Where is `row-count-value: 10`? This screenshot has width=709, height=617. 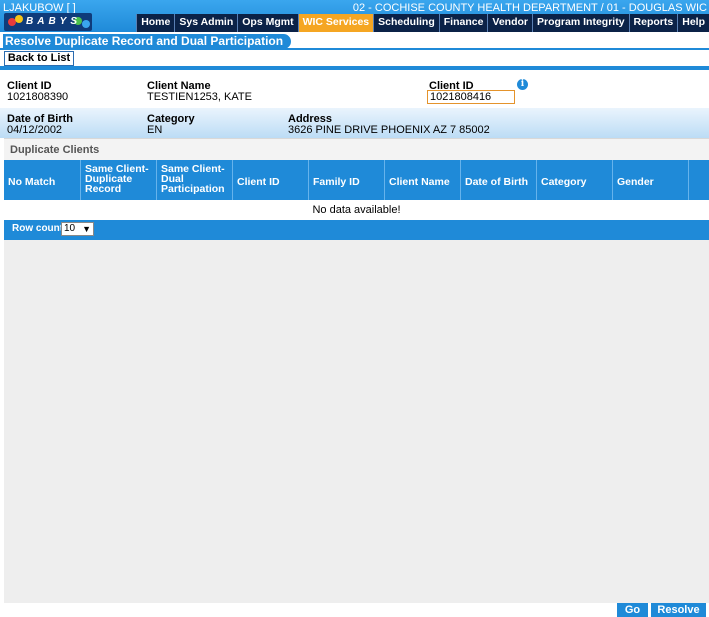 row-count-value: 10 is located at coordinates (70, 228).